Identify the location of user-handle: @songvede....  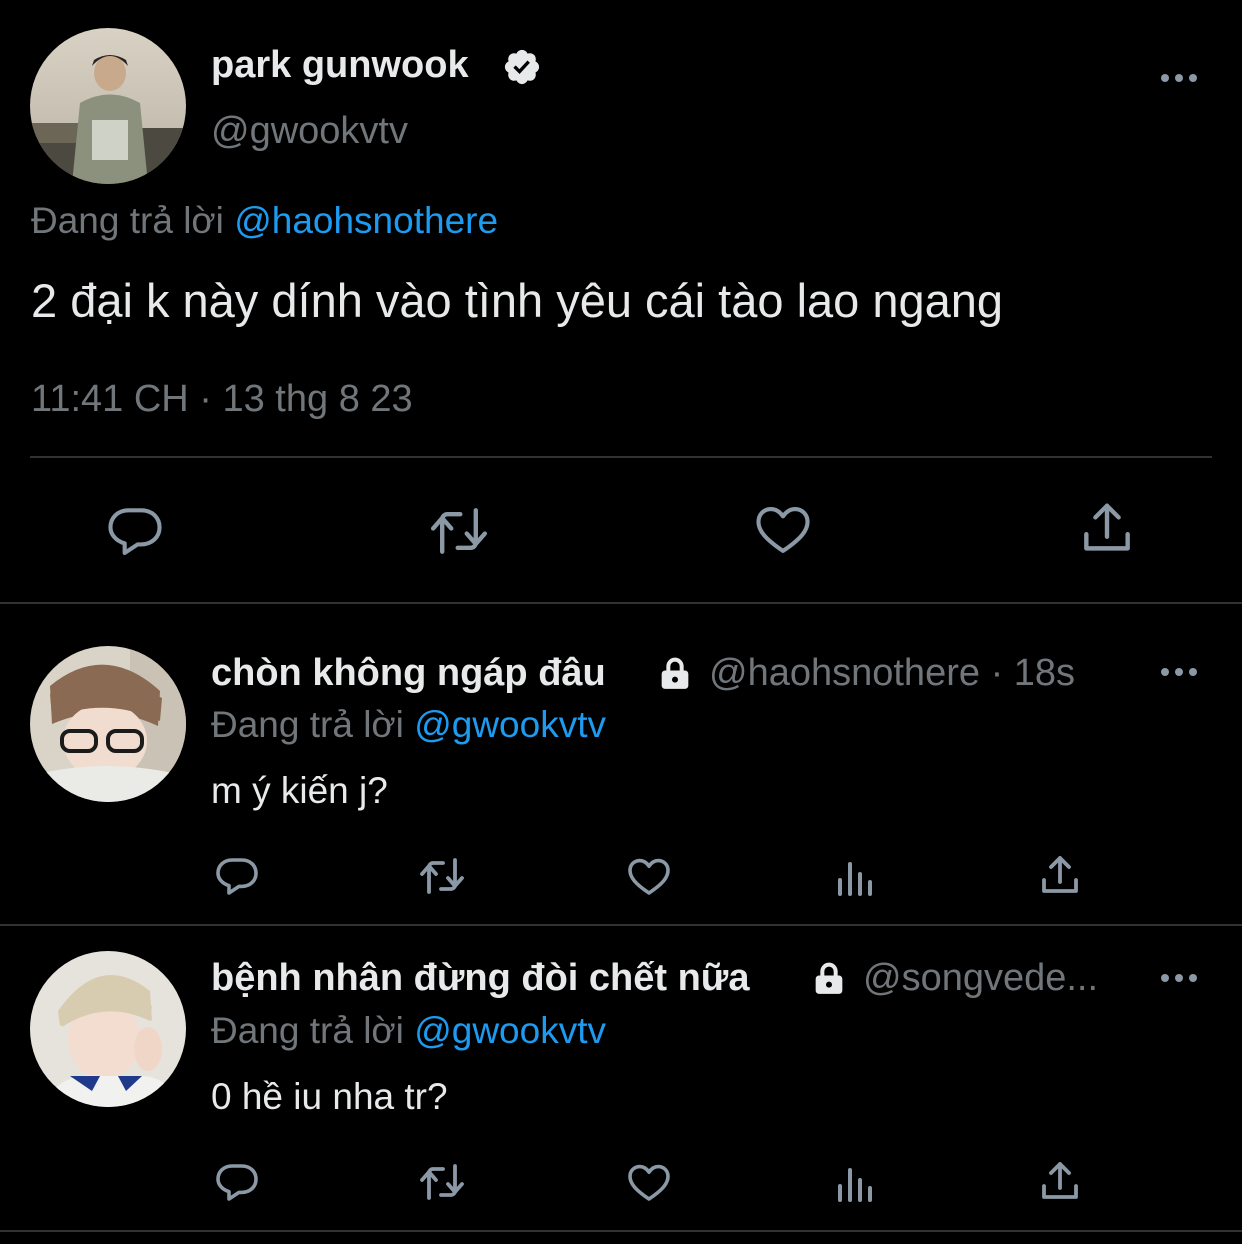
(980, 978).